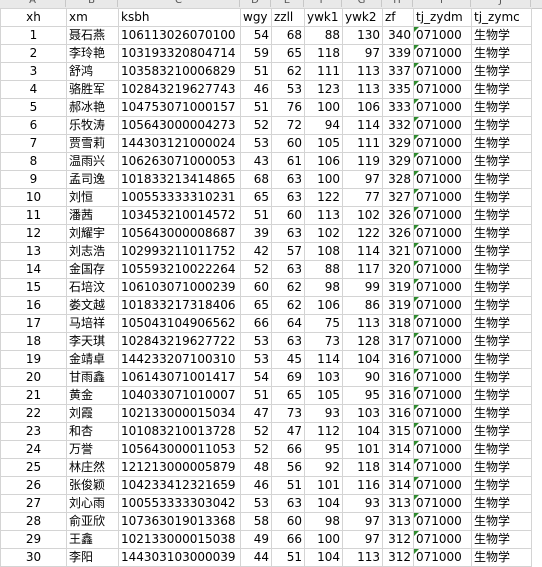 This screenshot has height=567, width=542. Describe the element at coordinates (398, 341) in the screenshot. I see `cell-zf: 317` at that location.